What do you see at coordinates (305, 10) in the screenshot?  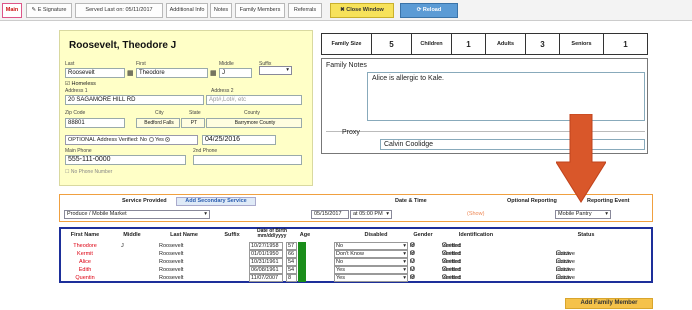 I see `tab-referrals: Referrals` at bounding box center [305, 10].